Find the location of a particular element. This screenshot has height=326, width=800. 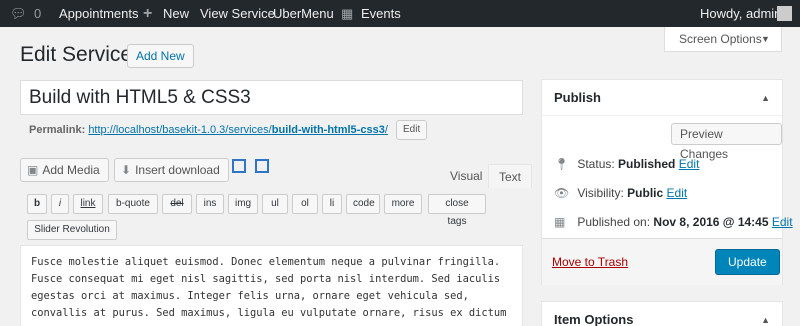

qt-img-button: img is located at coordinates (243, 204).